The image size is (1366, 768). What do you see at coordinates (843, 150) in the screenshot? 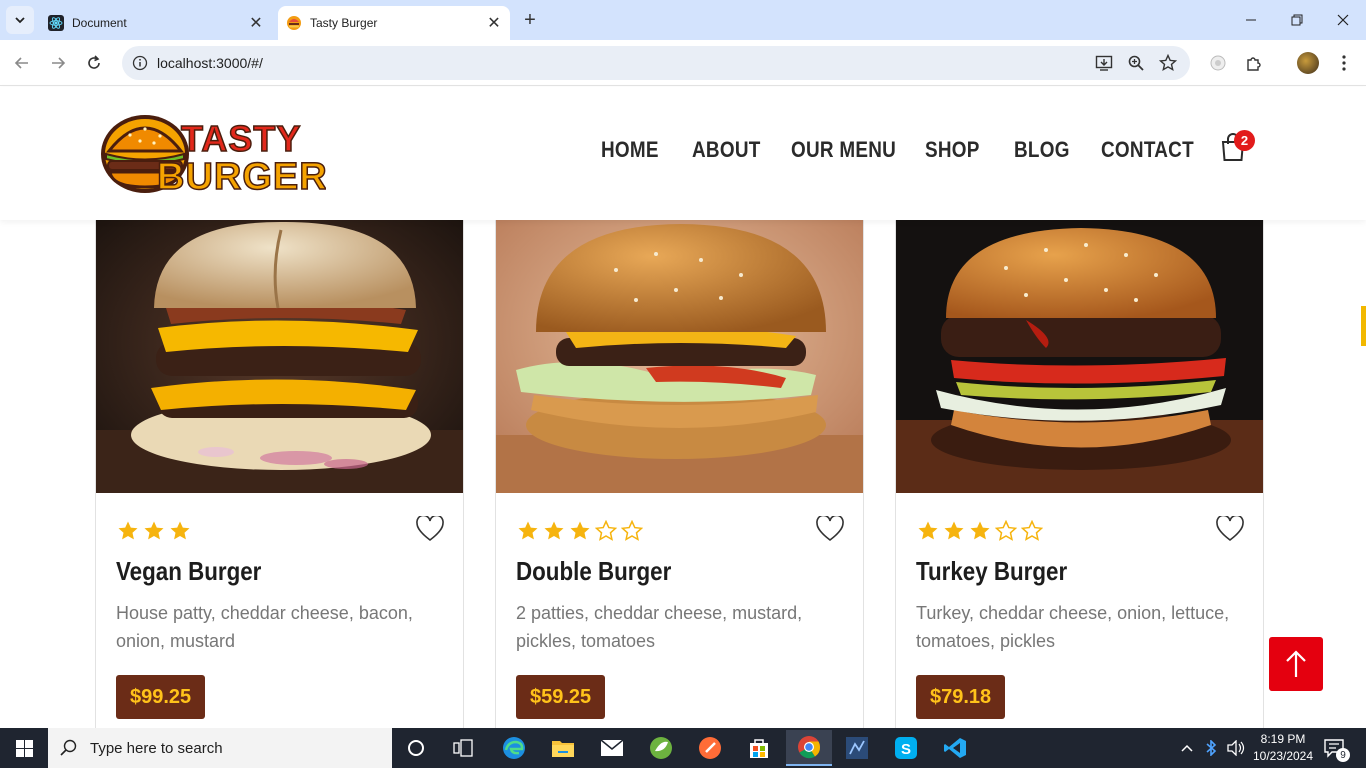
I see `nav-our-menu: OUR MENU` at bounding box center [843, 150].